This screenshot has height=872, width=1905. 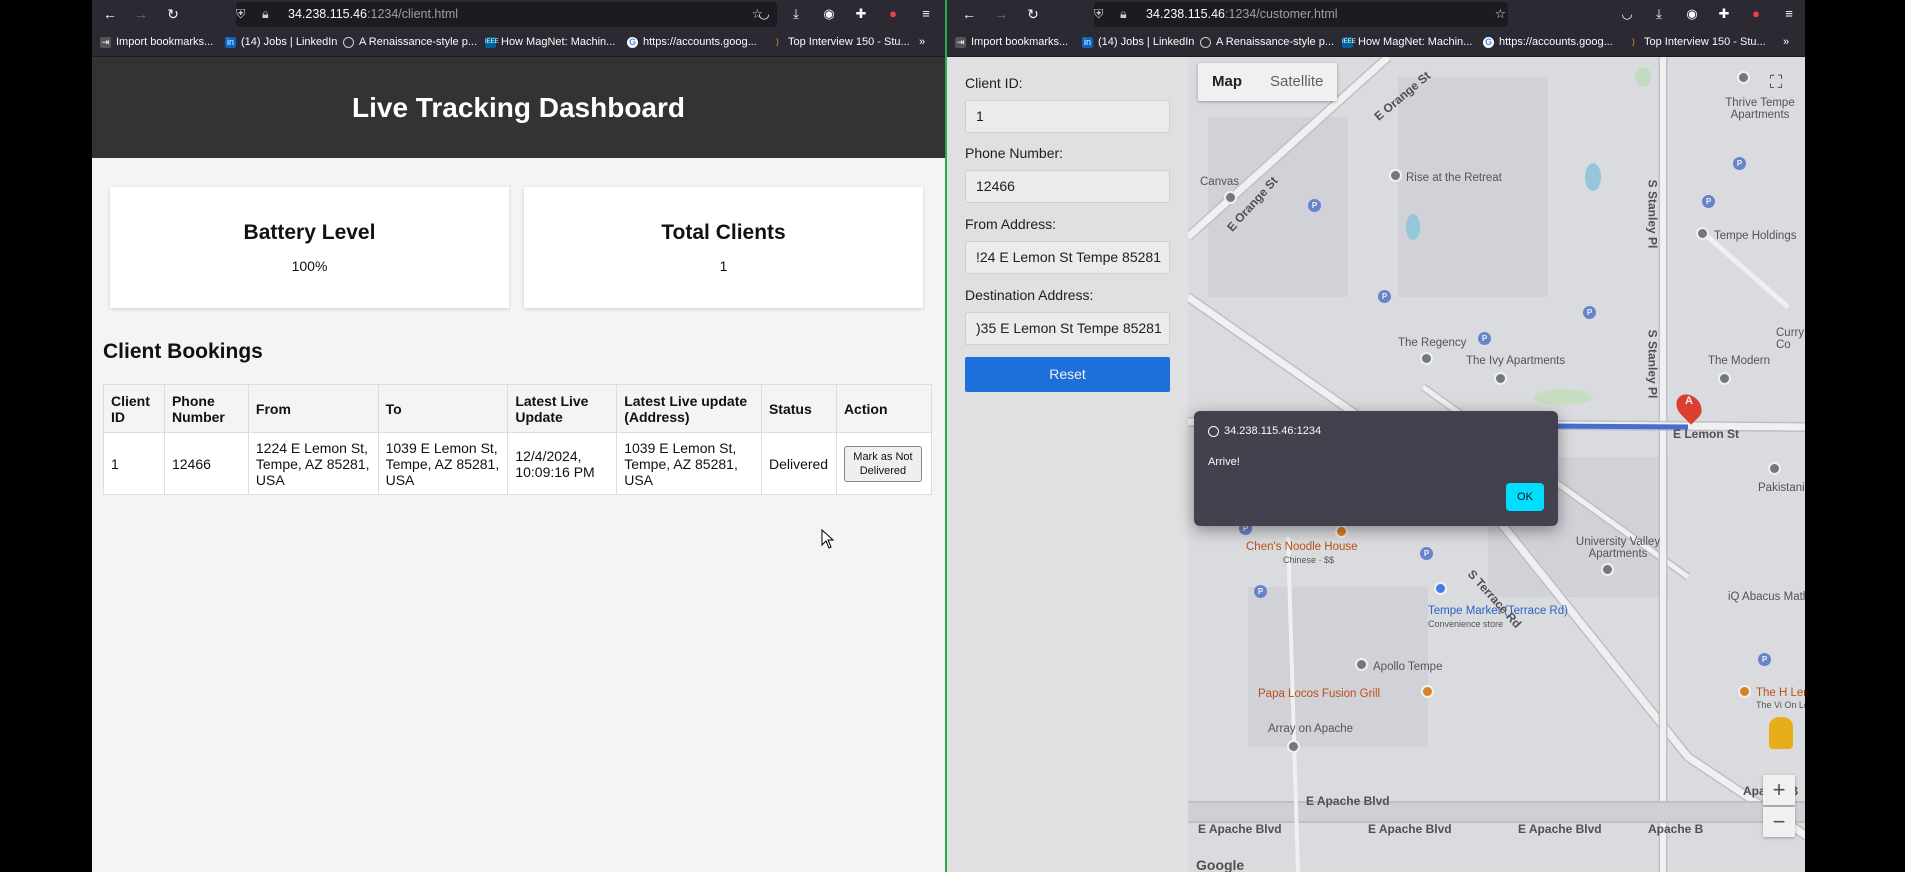 What do you see at coordinates (506, 14) in the screenshot?
I see `address-bar: ⛨ 🔒︎ 34.238.115.46:1234/client.html ☆` at bounding box center [506, 14].